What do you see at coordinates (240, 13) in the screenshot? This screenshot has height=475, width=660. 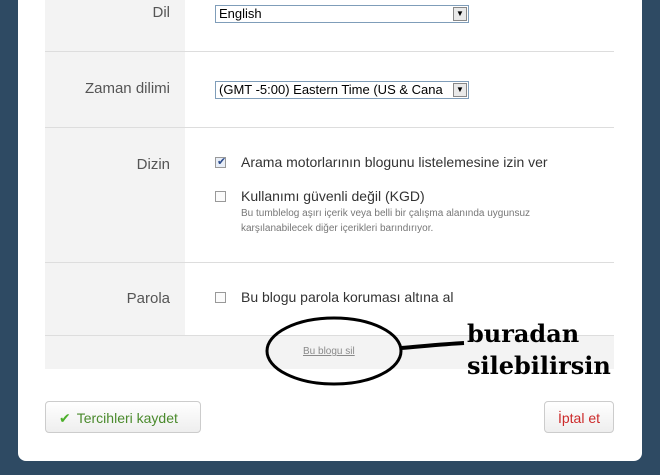 I see `language-selected: English` at bounding box center [240, 13].